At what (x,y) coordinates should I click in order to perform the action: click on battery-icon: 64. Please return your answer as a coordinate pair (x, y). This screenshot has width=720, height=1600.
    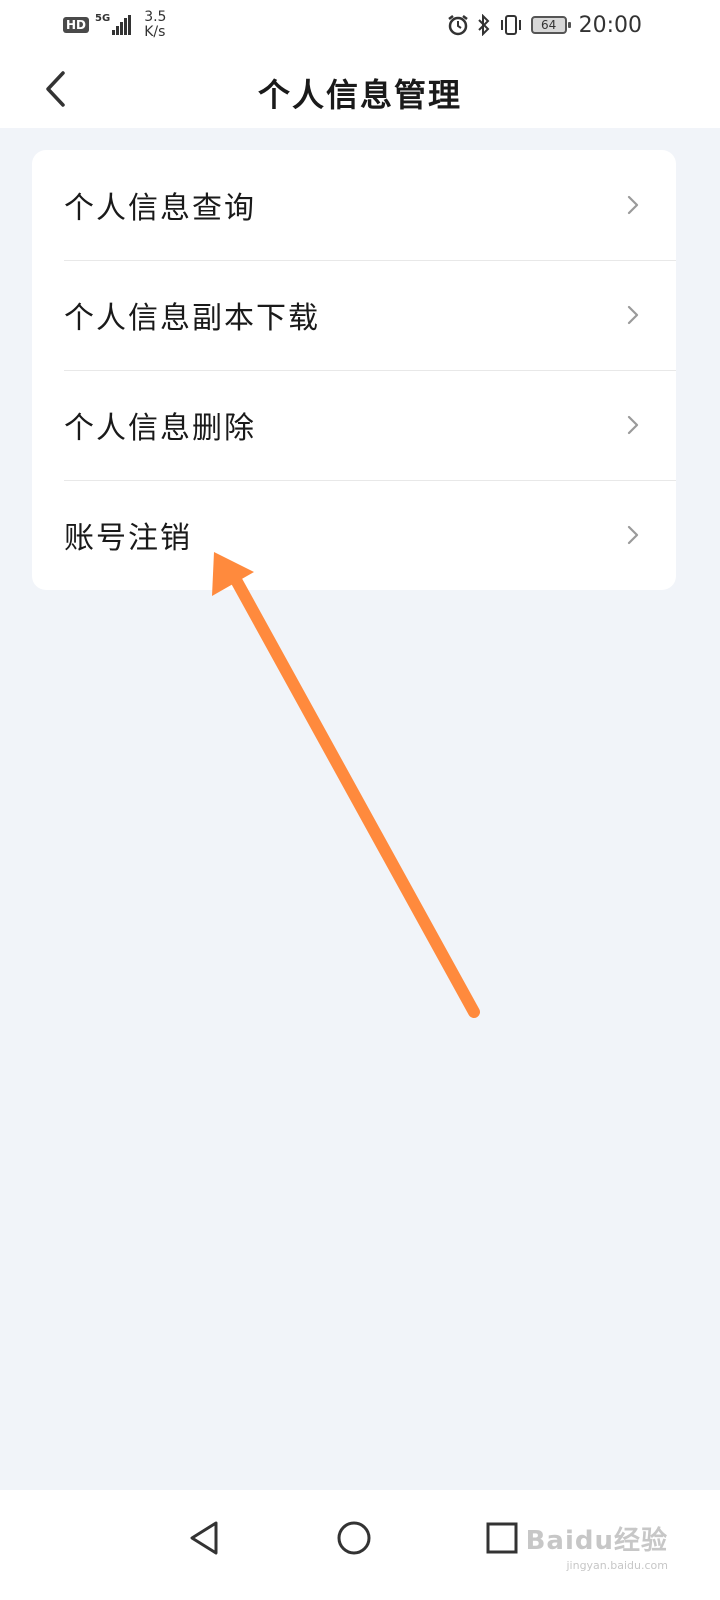
    Looking at the image, I should click on (550, 25).